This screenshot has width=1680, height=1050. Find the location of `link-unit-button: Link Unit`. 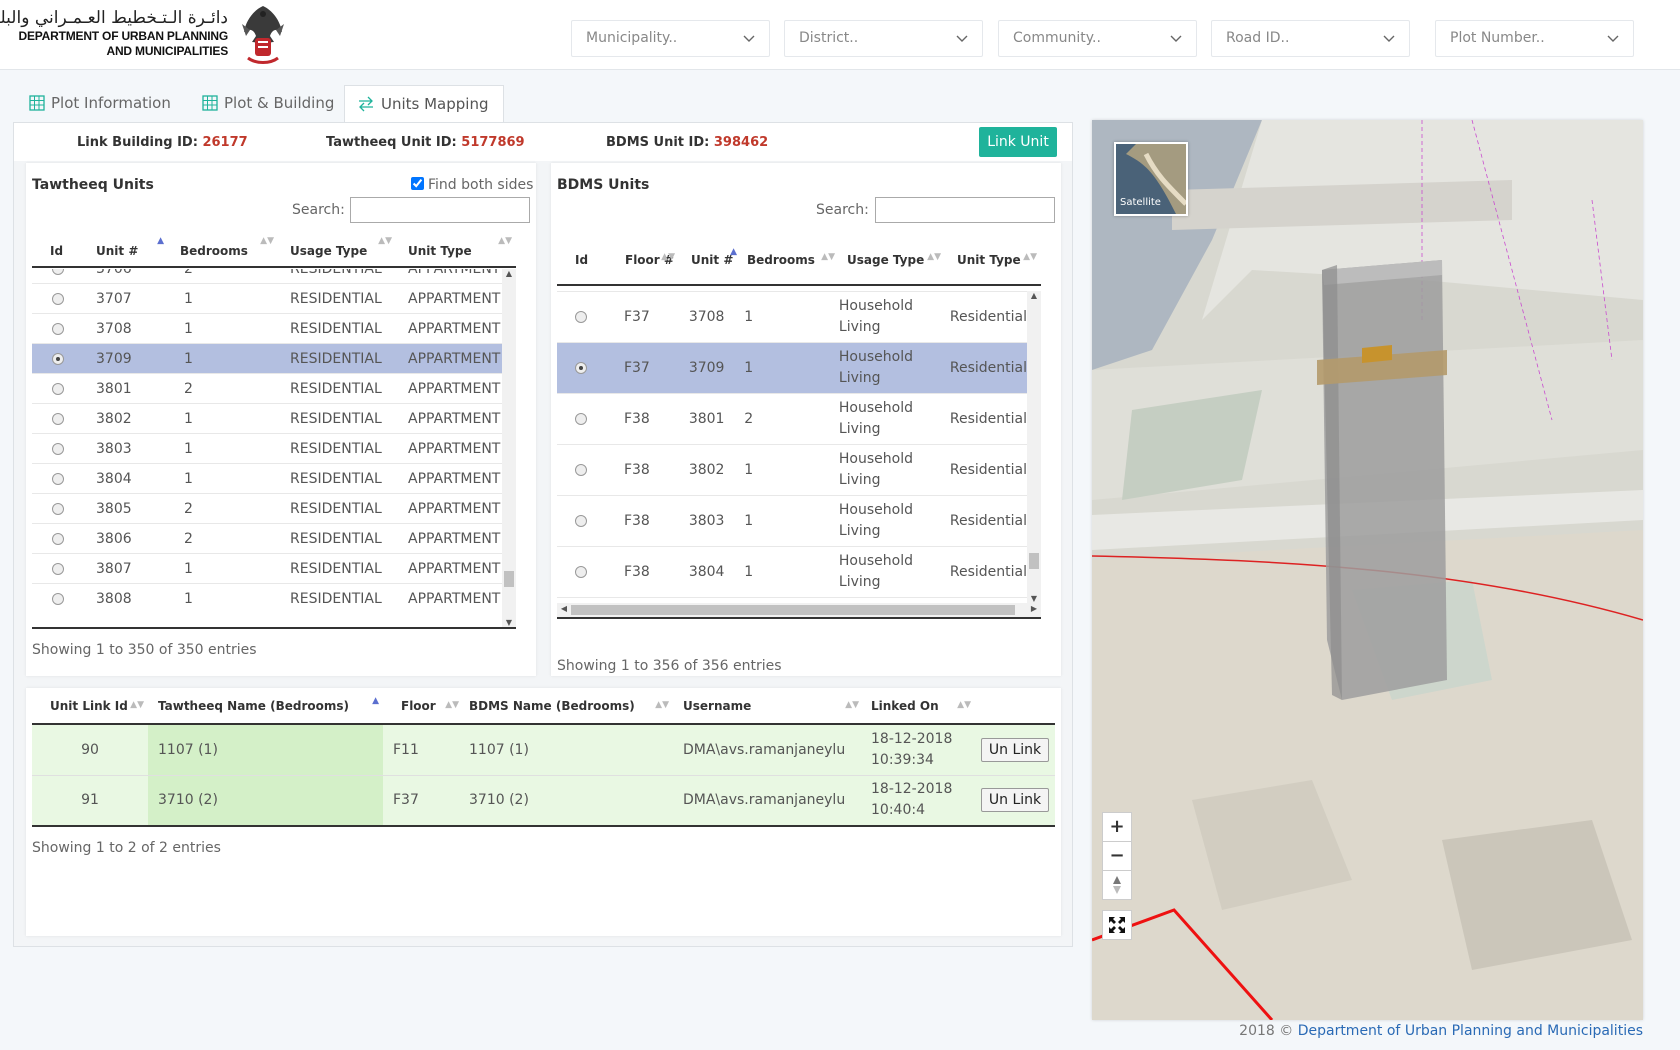

link-unit-button: Link Unit is located at coordinates (1018, 142).